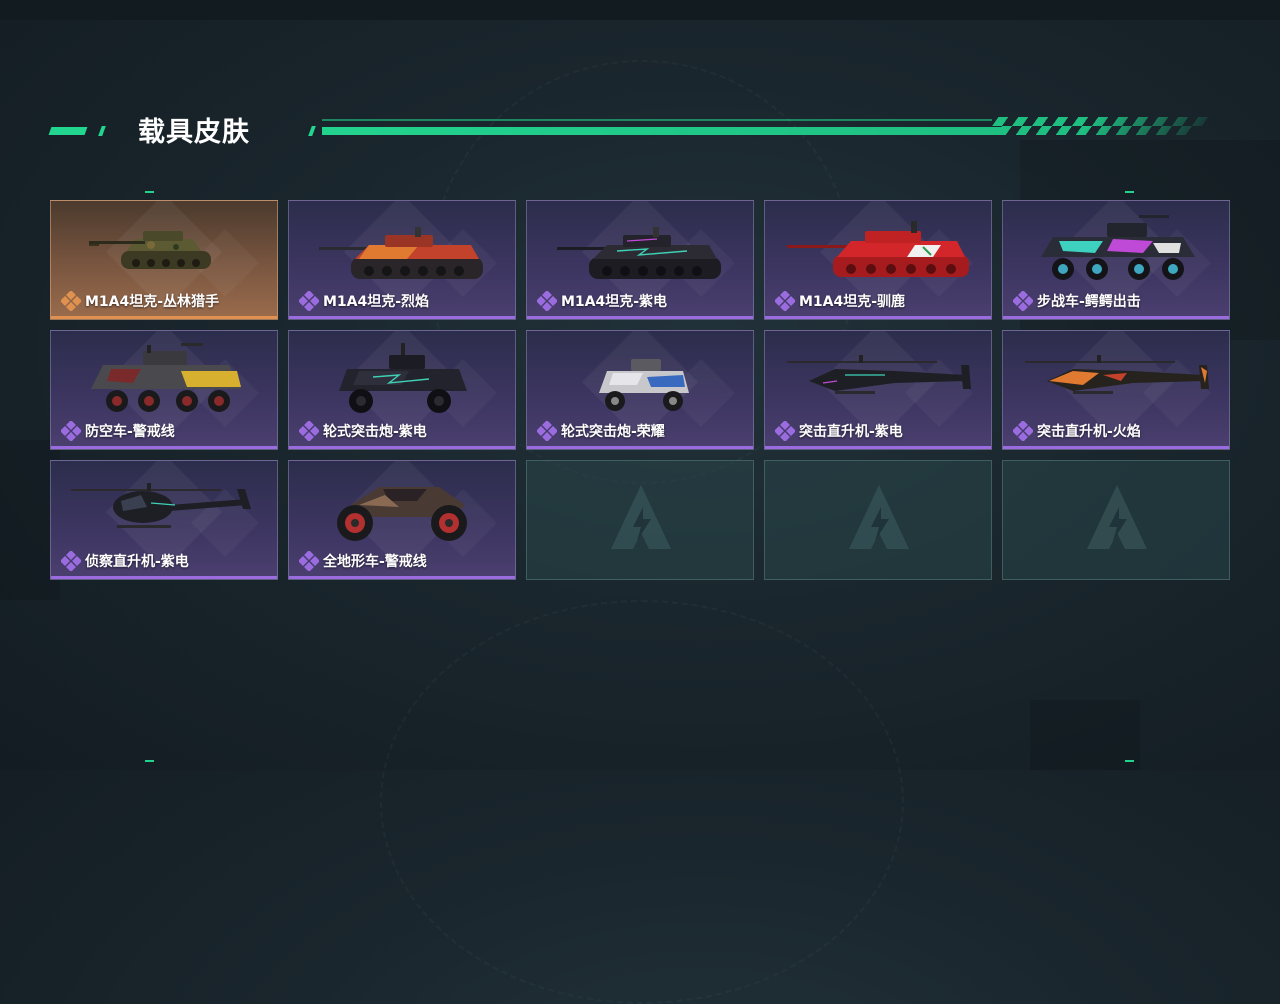 Image resolution: width=1280 pixels, height=1004 pixels. What do you see at coordinates (1089, 432) in the screenshot?
I see `skin-label: 突击直升机-火焰` at bounding box center [1089, 432].